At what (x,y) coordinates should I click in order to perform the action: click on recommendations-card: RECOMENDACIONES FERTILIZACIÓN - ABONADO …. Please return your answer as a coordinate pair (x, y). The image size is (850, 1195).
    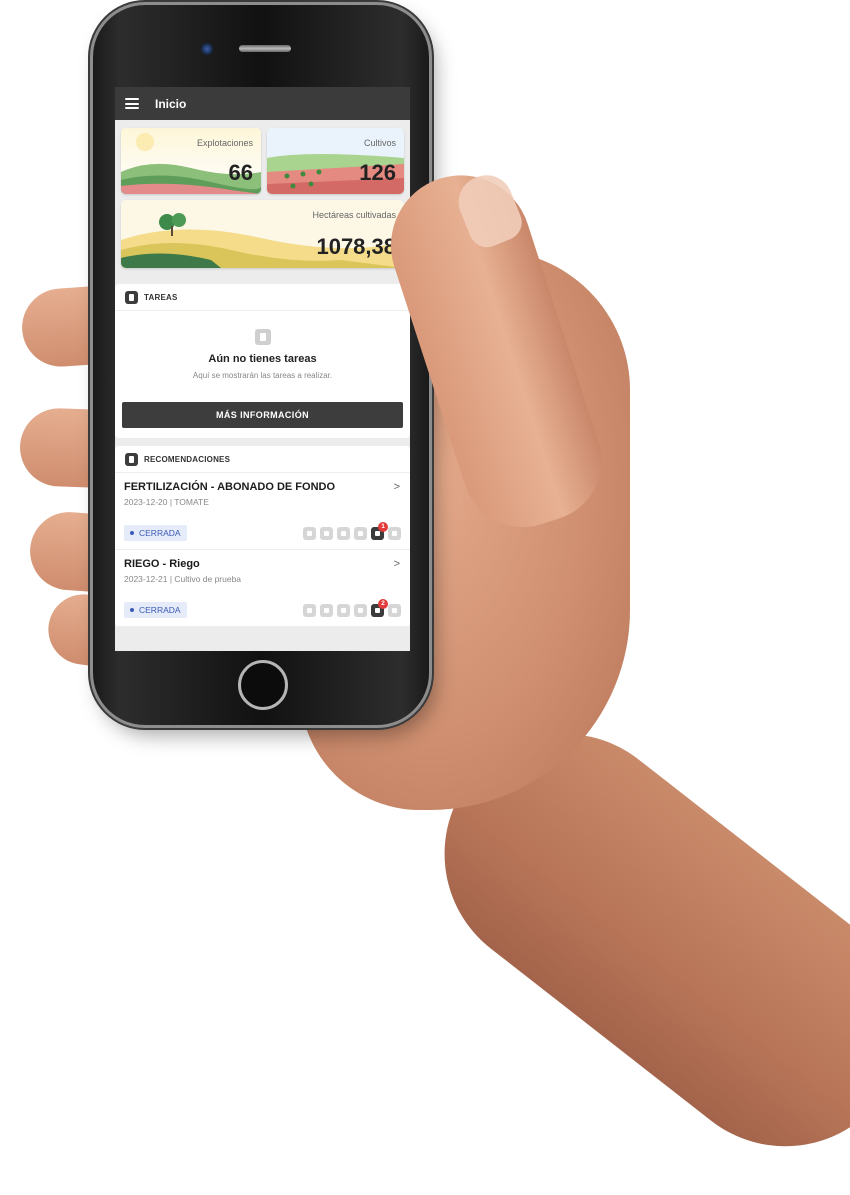
    Looking at the image, I should click on (262, 536).